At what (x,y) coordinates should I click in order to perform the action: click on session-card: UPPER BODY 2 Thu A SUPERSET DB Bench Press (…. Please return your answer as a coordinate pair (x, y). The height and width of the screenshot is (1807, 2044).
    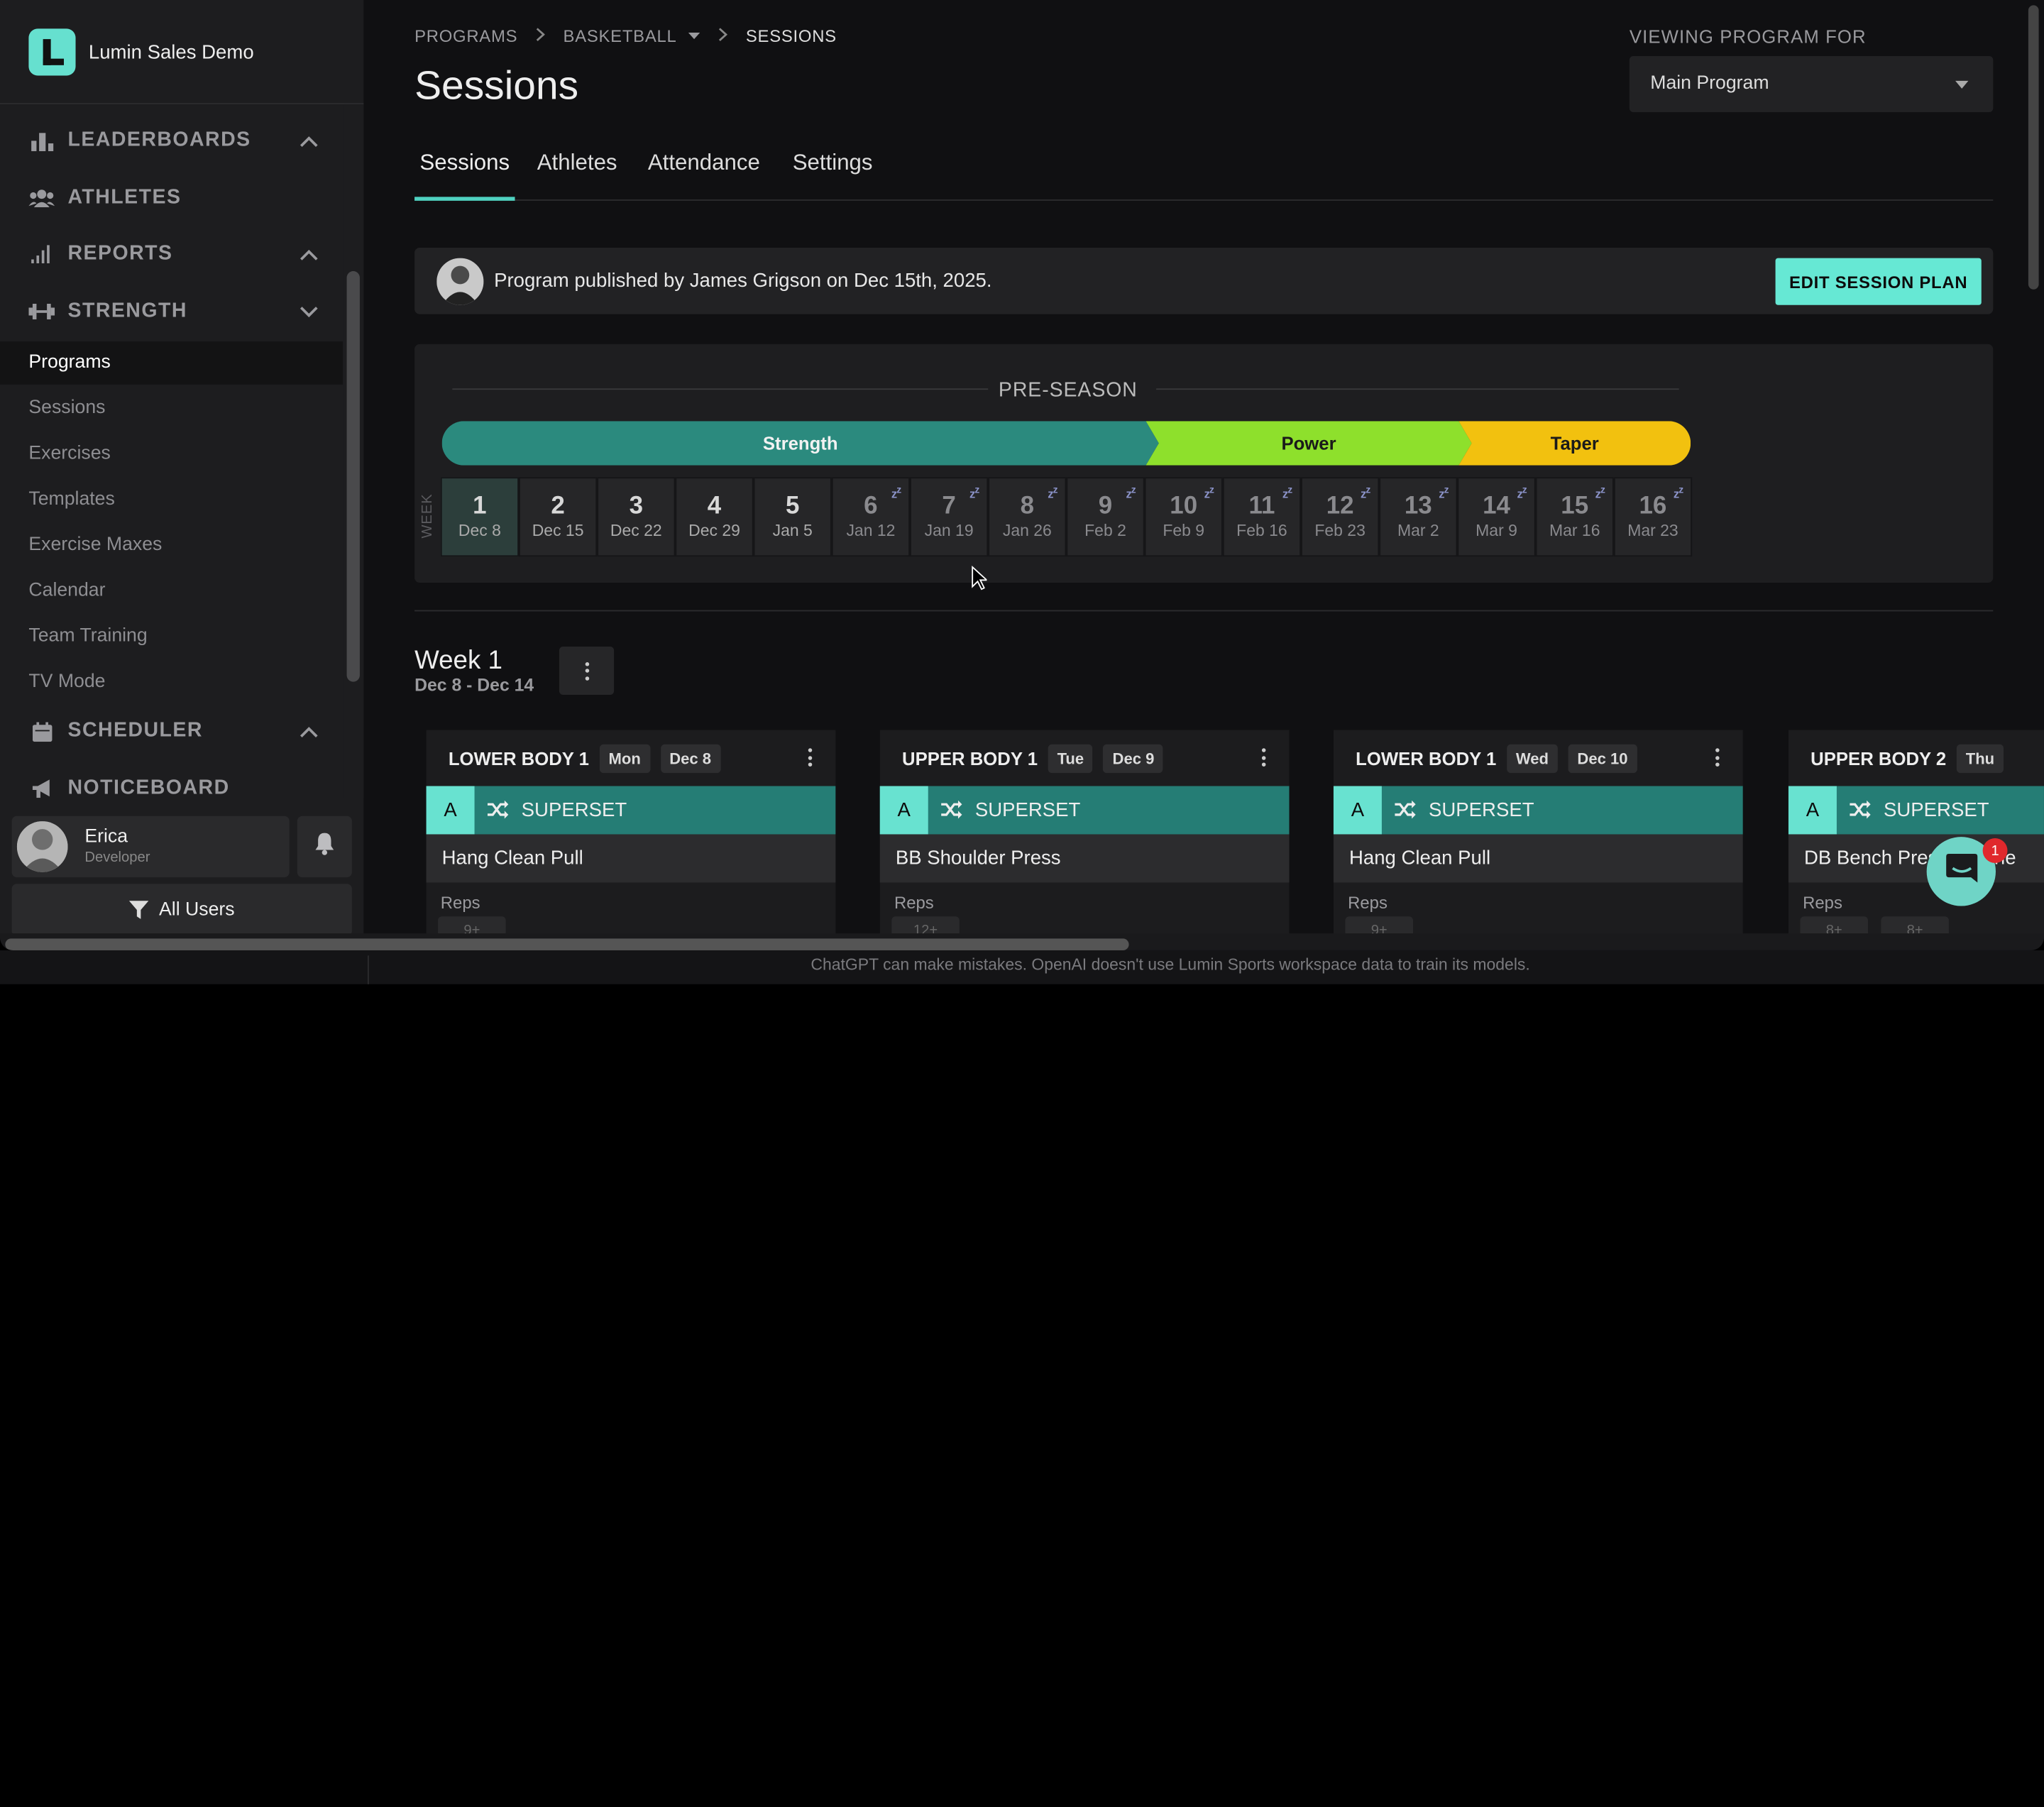
    Looking at the image, I should click on (1916, 840).